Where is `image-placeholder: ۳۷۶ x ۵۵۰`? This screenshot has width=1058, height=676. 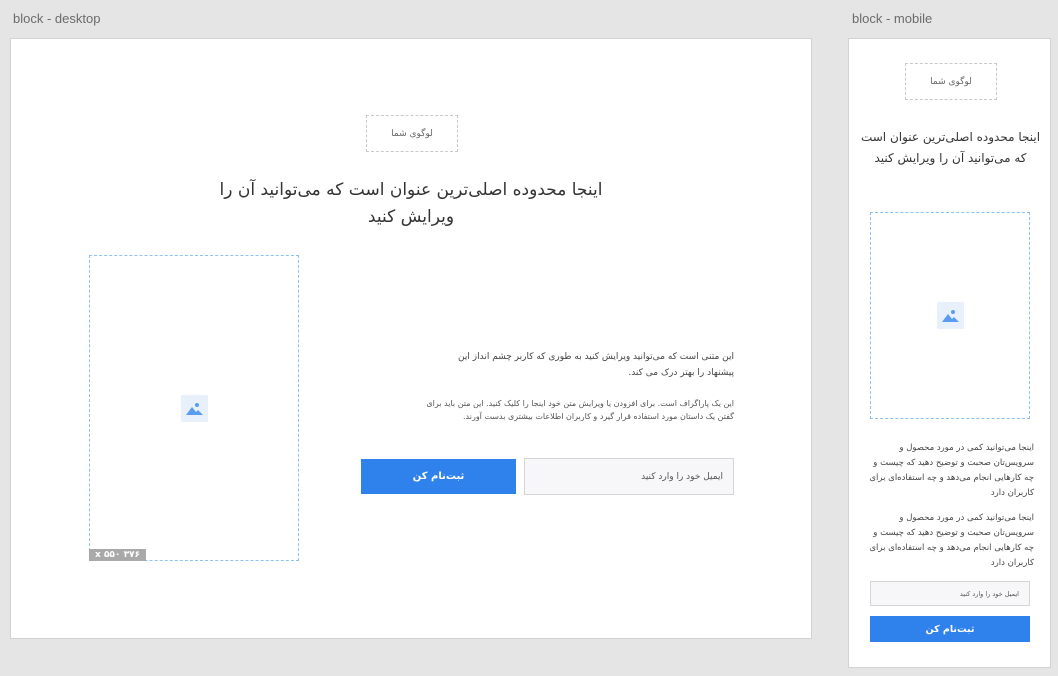
image-placeholder: ۳۷۶ x ۵۵۰ is located at coordinates (194, 408).